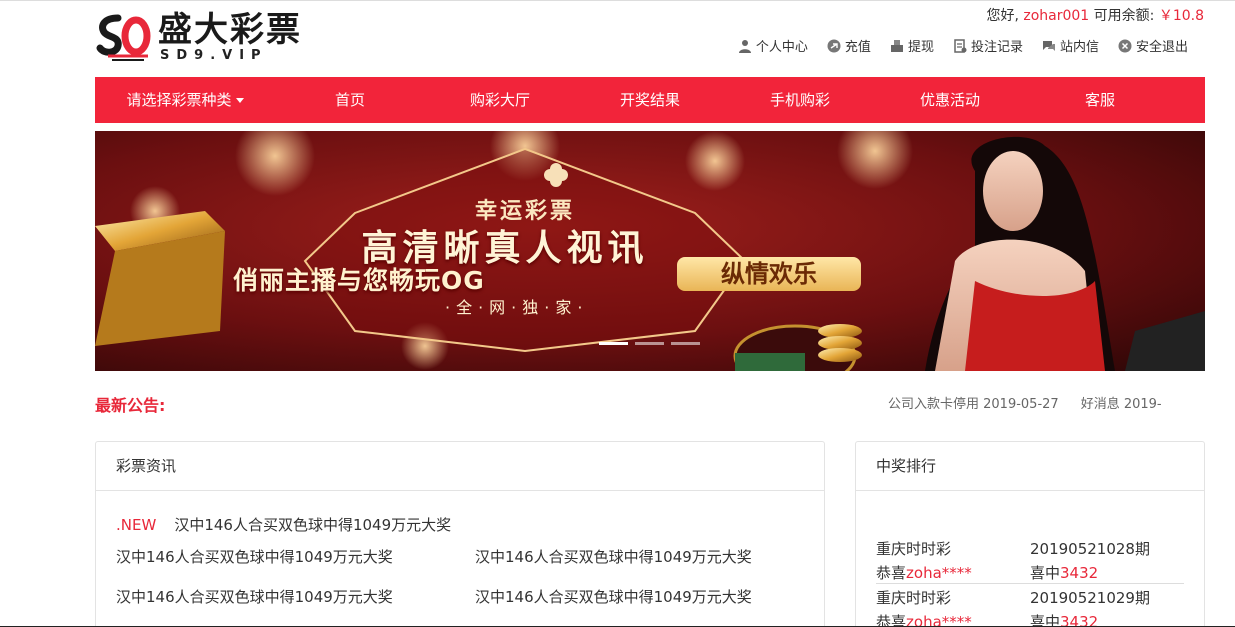  I want to click on notice-item: 公司入款卡停用 2019-05-27, so click(973, 404).